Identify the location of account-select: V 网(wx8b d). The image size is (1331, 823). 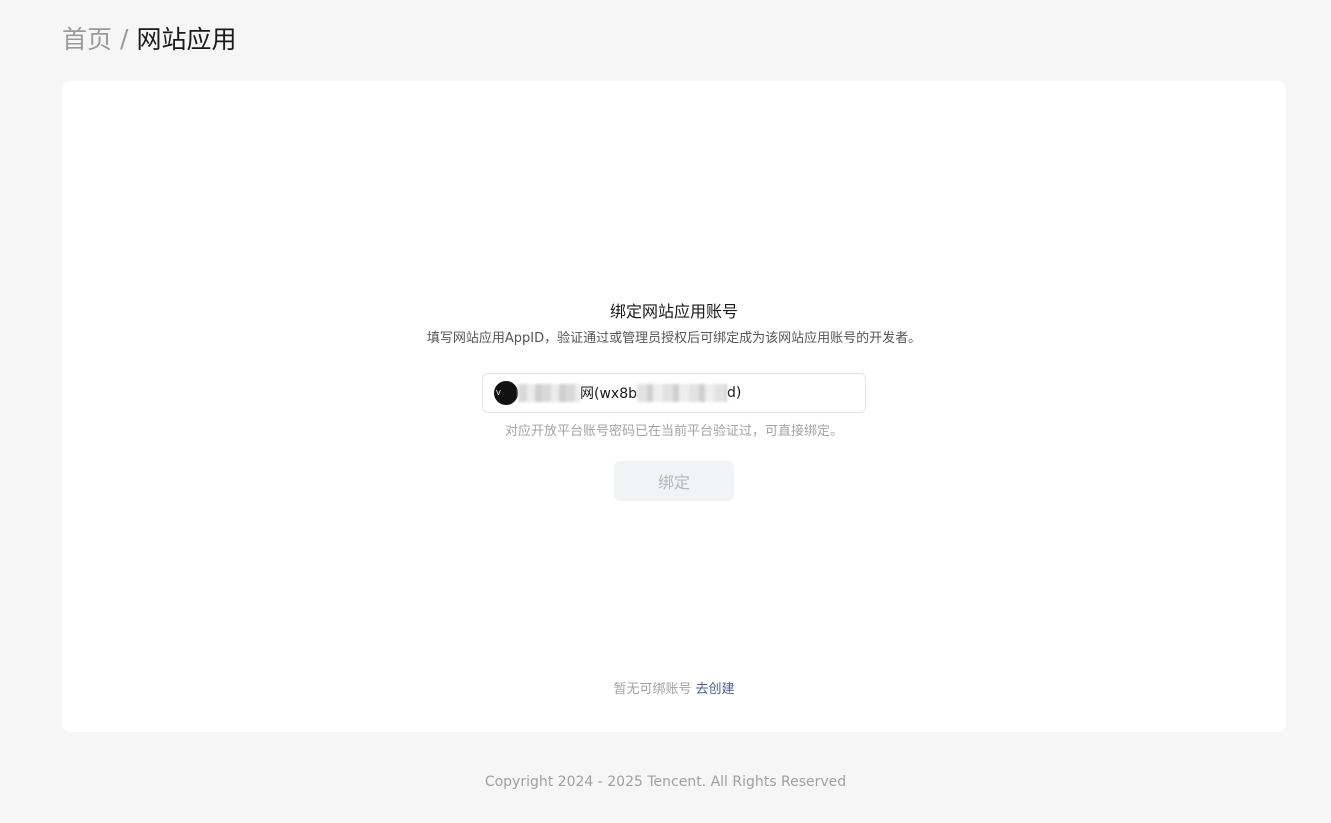
(674, 393).